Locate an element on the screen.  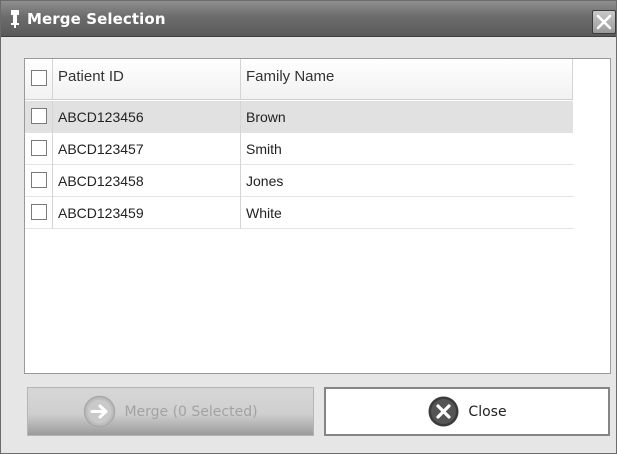
grid-header: Patient ID Family Name is located at coordinates (299, 79).